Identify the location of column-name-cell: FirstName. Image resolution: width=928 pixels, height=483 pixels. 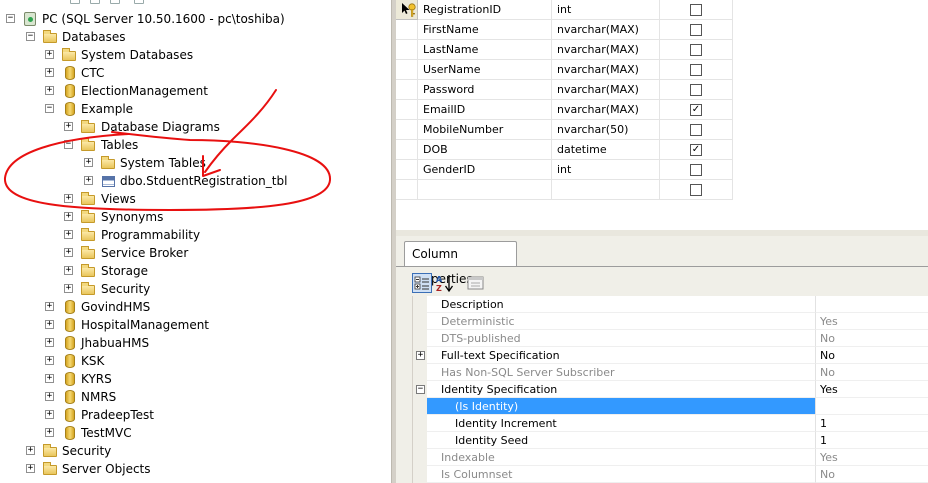
(485, 30).